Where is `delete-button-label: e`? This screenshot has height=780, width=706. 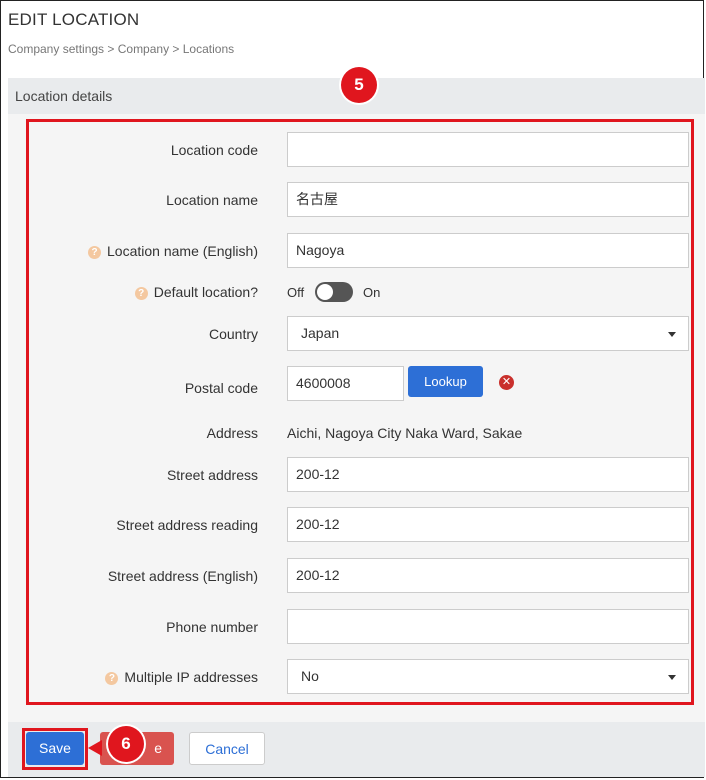 delete-button-label: e is located at coordinates (158, 748).